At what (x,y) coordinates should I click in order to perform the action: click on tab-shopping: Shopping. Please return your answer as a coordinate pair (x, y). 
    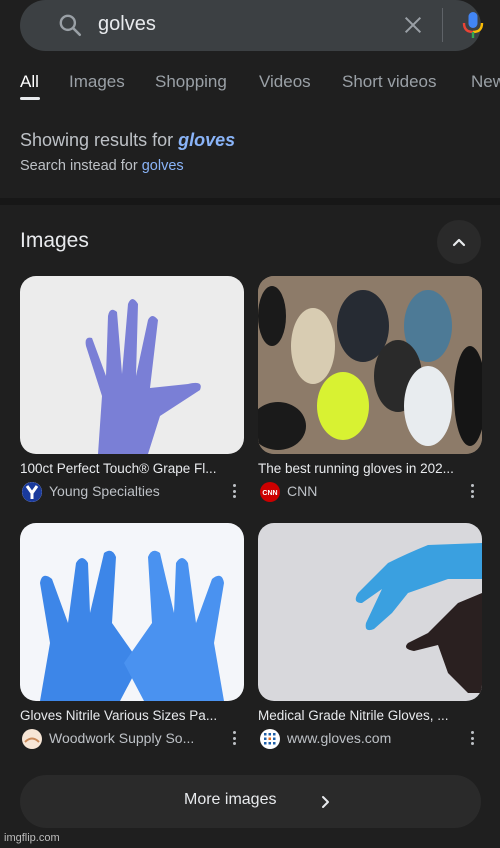
    Looking at the image, I should click on (191, 82).